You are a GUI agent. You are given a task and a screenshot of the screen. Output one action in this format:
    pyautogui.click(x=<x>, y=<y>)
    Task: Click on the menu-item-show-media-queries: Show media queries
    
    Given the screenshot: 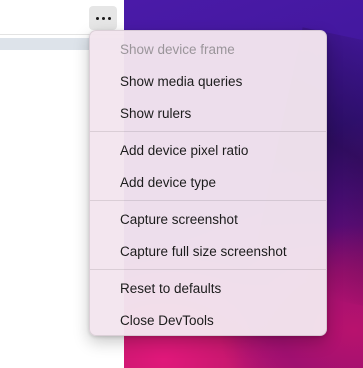 What is the action you would take?
    pyautogui.click(x=208, y=81)
    